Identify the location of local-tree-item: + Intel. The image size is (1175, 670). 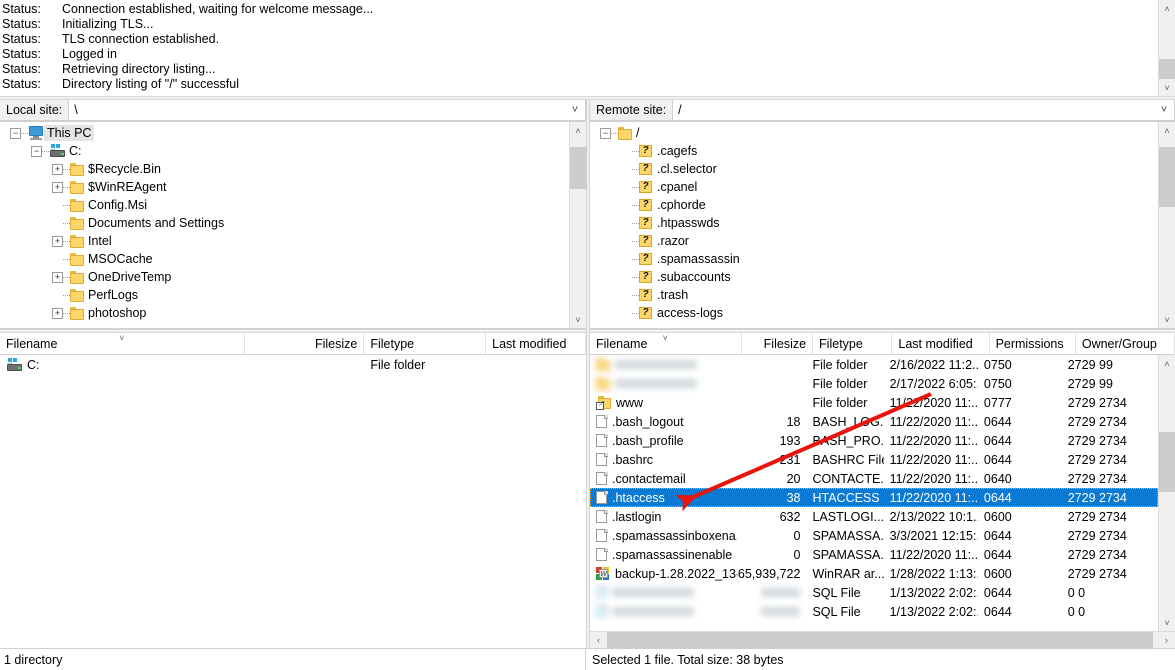
(284, 241).